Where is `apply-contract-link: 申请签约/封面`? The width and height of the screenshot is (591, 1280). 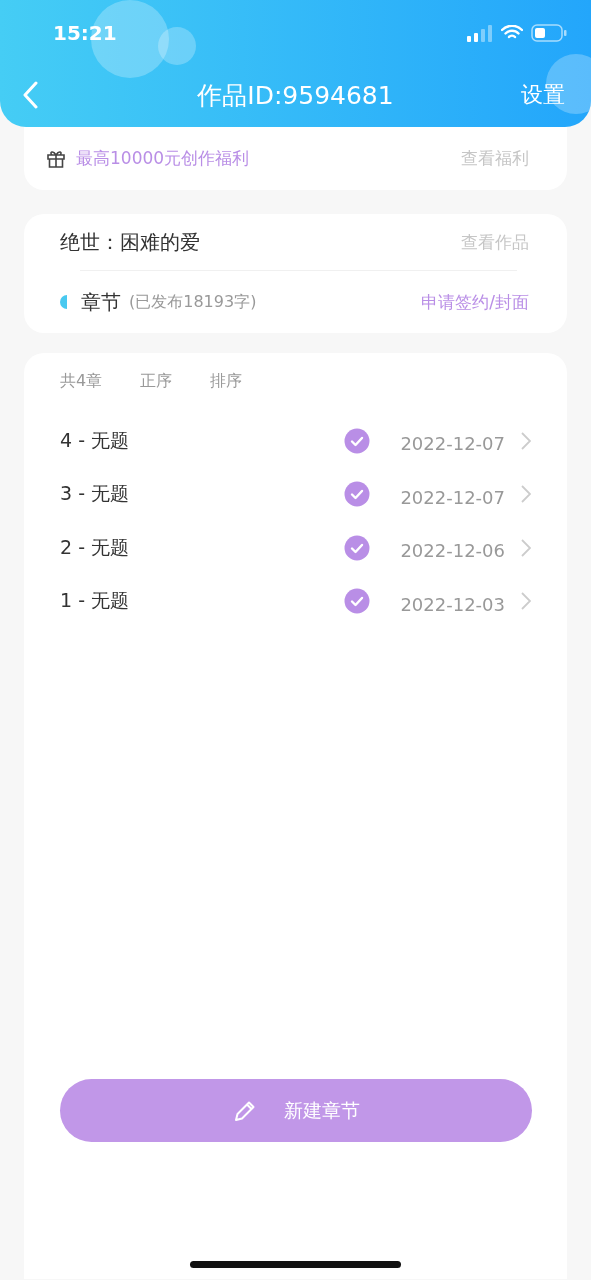 apply-contract-link: 申请签约/封面 is located at coordinates (475, 302).